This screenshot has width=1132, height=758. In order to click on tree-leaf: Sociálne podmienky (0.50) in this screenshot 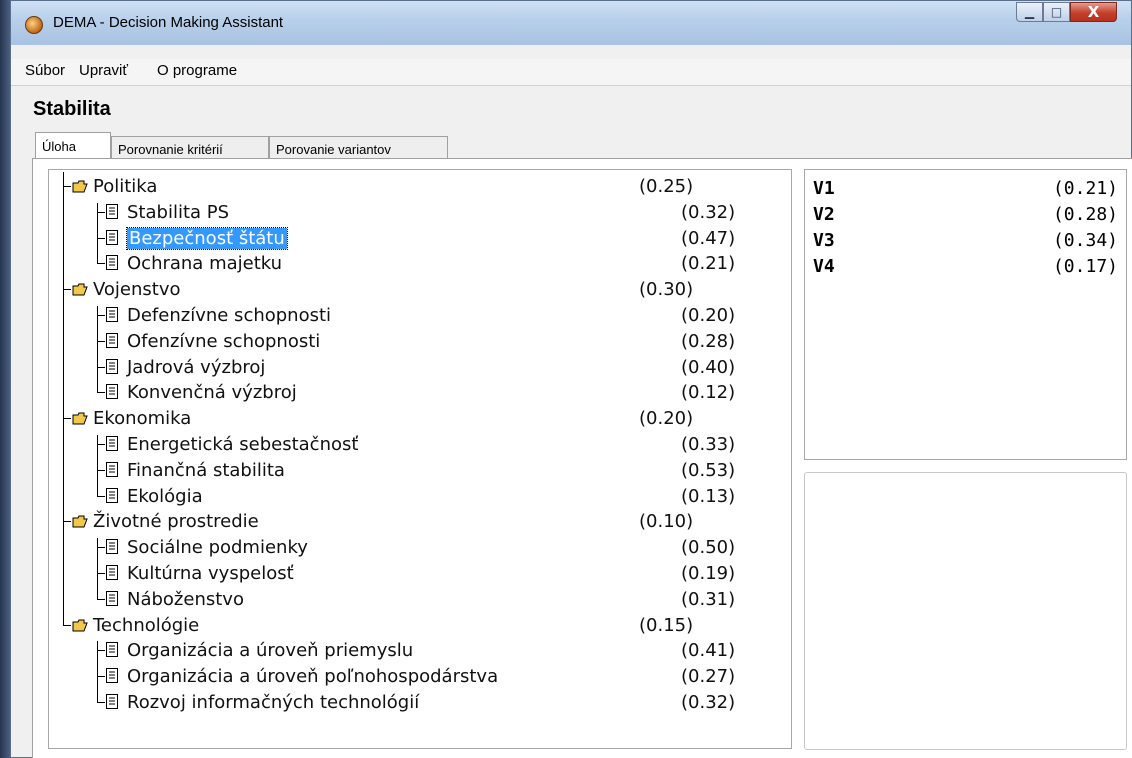, I will do `click(420, 549)`.